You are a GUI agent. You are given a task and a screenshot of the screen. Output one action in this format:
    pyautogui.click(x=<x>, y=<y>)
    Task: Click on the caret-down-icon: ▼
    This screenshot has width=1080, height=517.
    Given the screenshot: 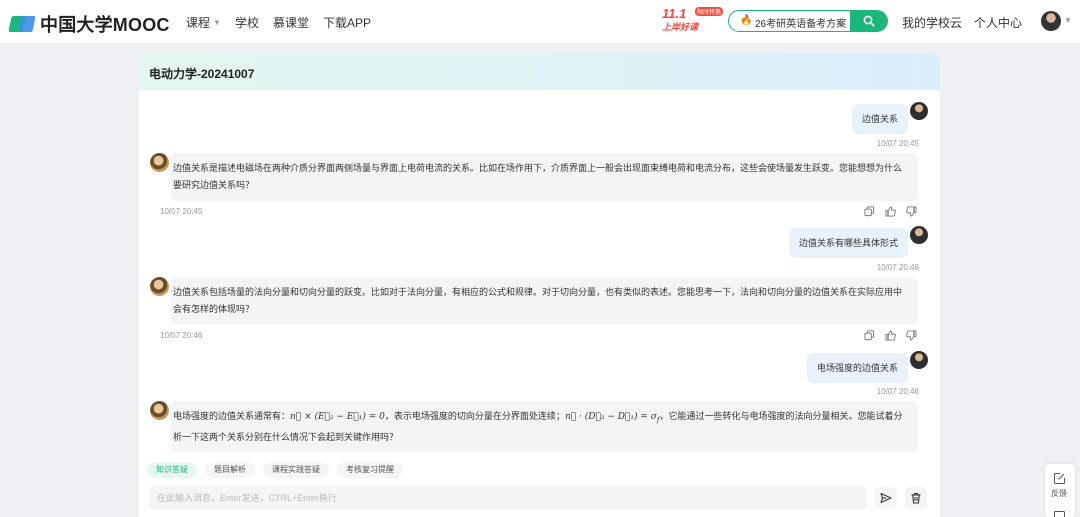 What is the action you would take?
    pyautogui.click(x=217, y=22)
    